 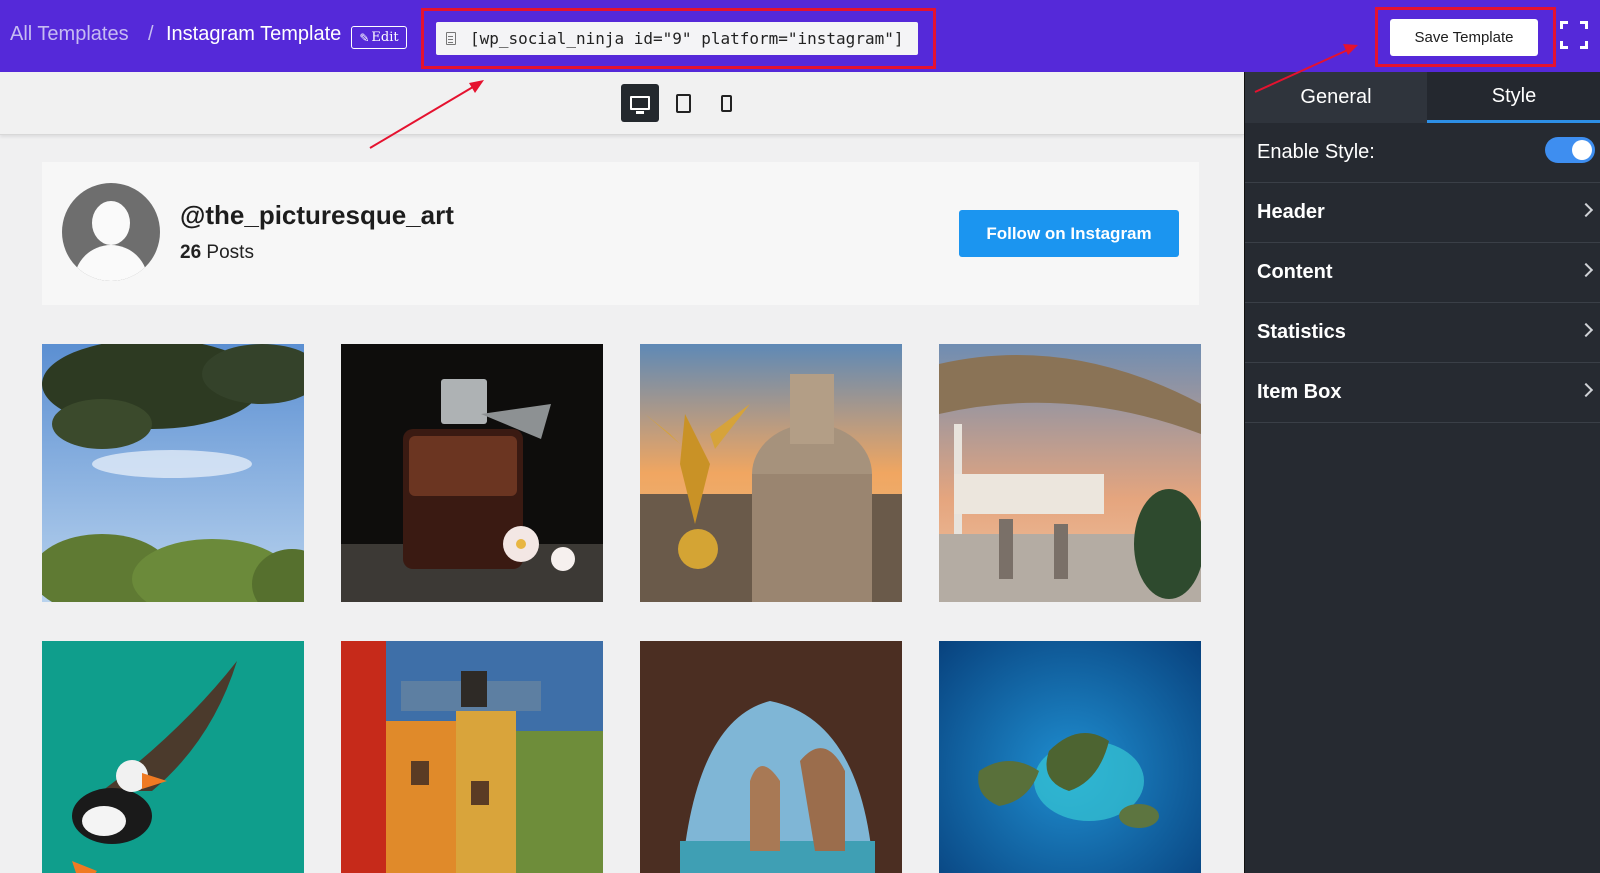 I want to click on feed-item-puffin, so click(x=173, y=757).